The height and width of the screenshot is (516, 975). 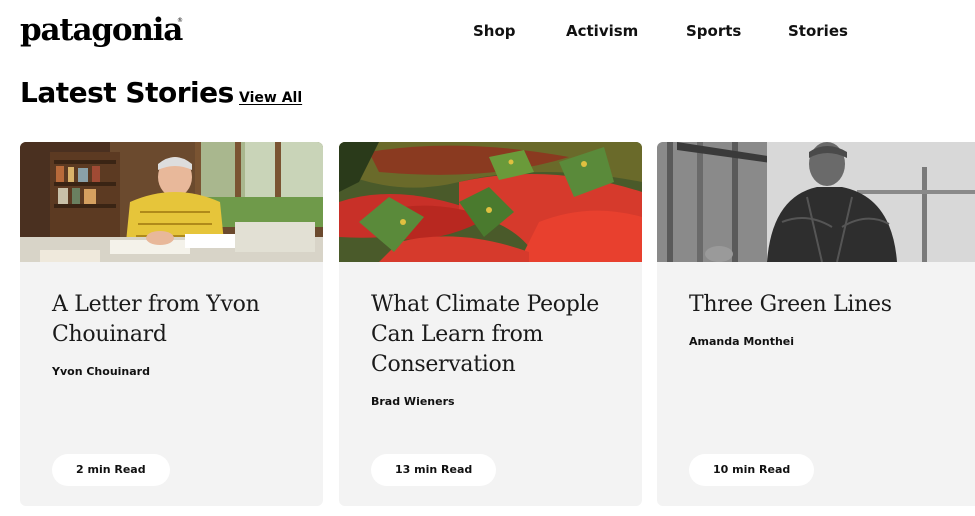 What do you see at coordinates (713, 31) in the screenshot?
I see `nav-sports: Sports` at bounding box center [713, 31].